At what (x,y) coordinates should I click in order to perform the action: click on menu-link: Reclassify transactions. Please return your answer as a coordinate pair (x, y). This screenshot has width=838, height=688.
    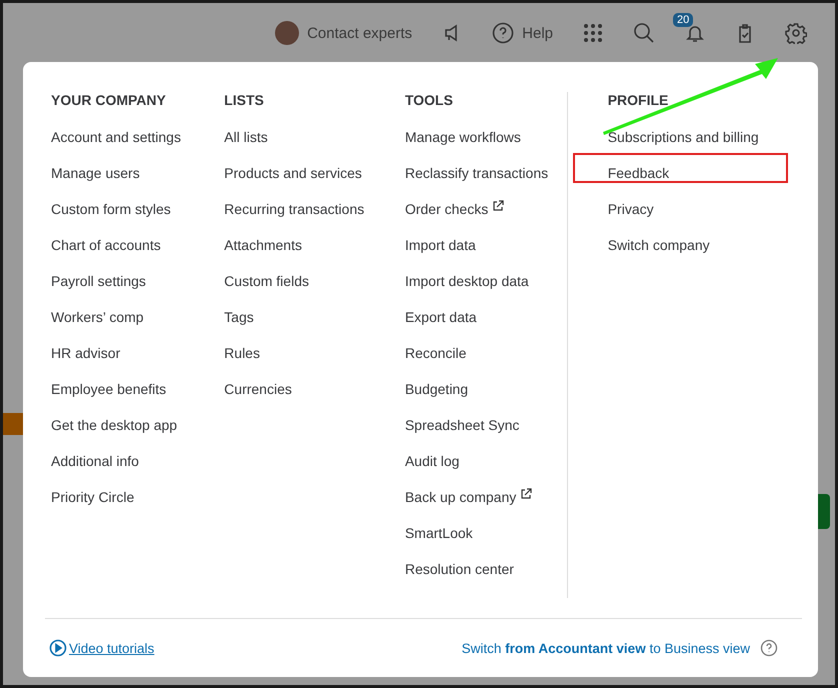
    Looking at the image, I should click on (485, 182).